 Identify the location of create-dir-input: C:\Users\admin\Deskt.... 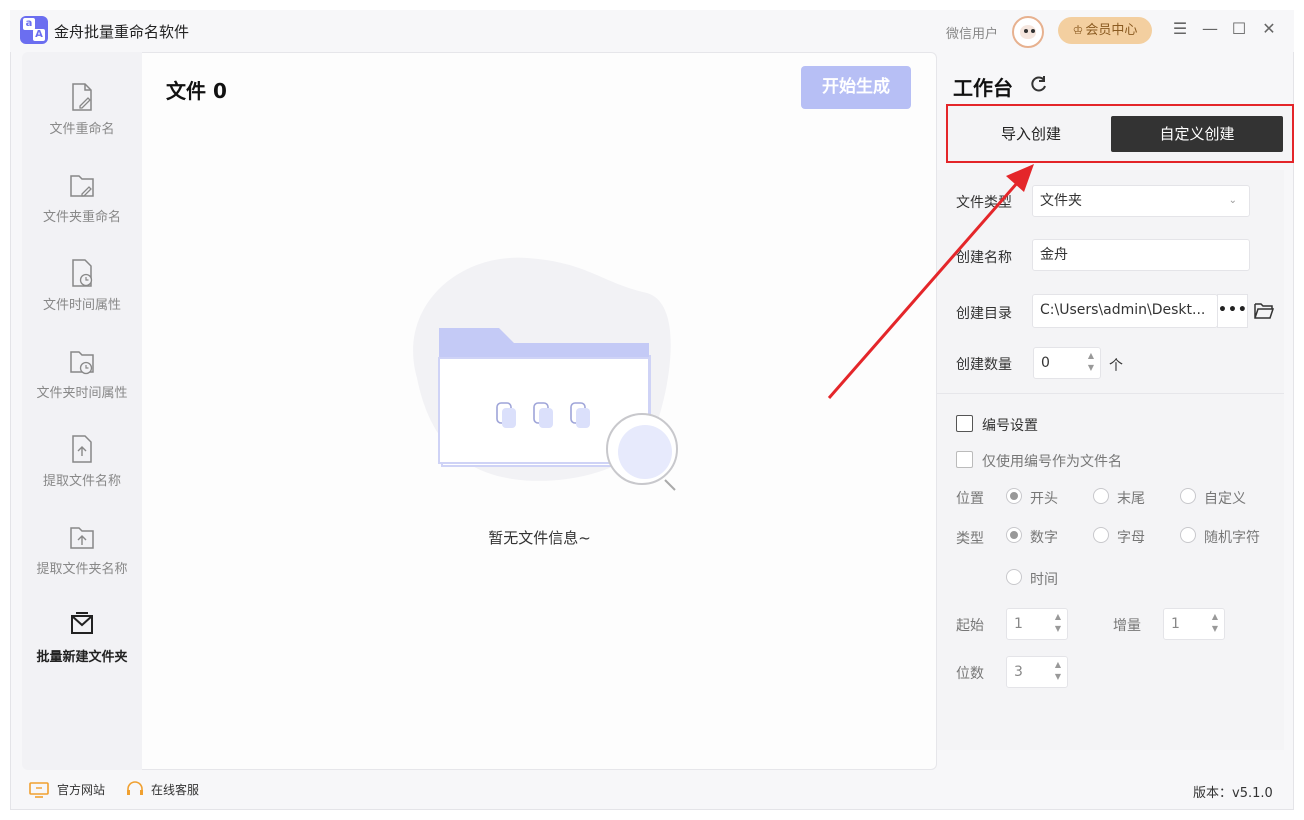
(1125, 311).